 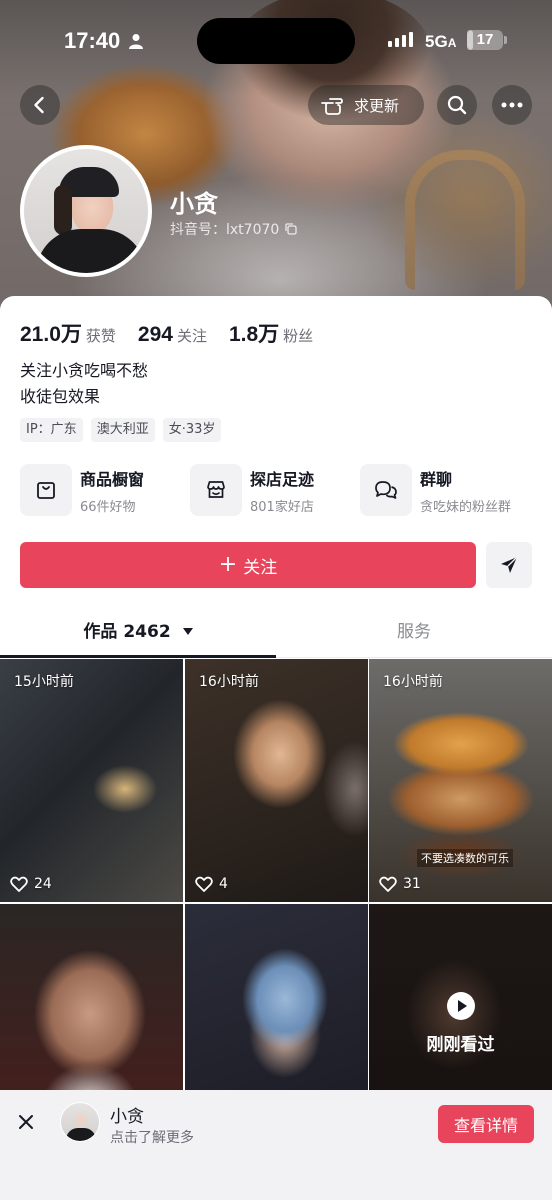 I want to click on region-tag: 澳大利亚, so click(x=122, y=430).